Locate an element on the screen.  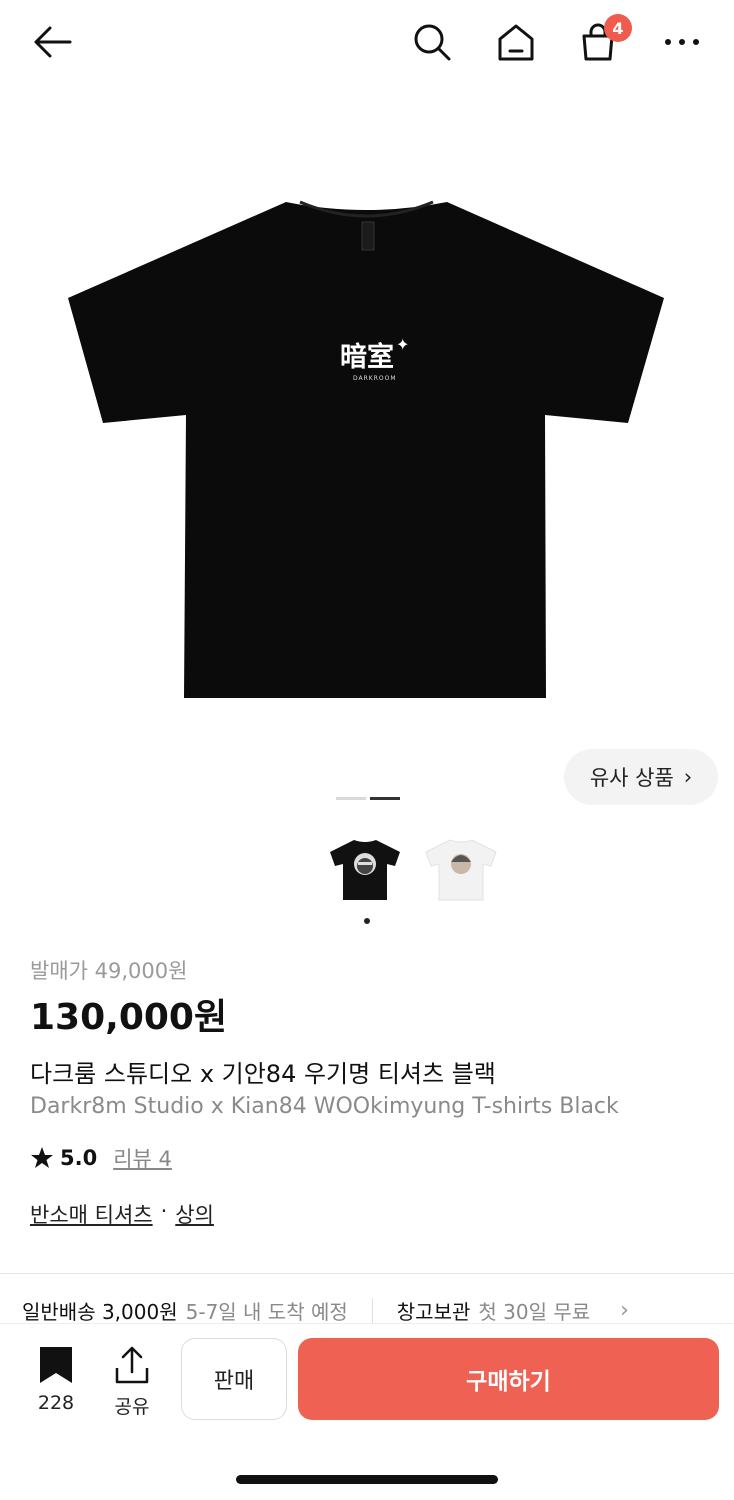
bookmark-button: 228 is located at coordinates (56, 1380).